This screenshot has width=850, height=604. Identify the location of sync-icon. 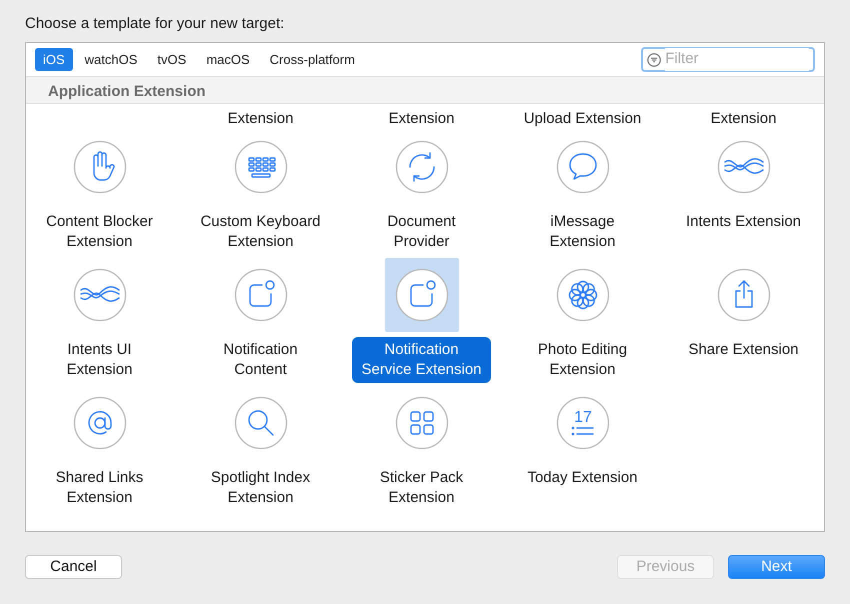
(421, 167).